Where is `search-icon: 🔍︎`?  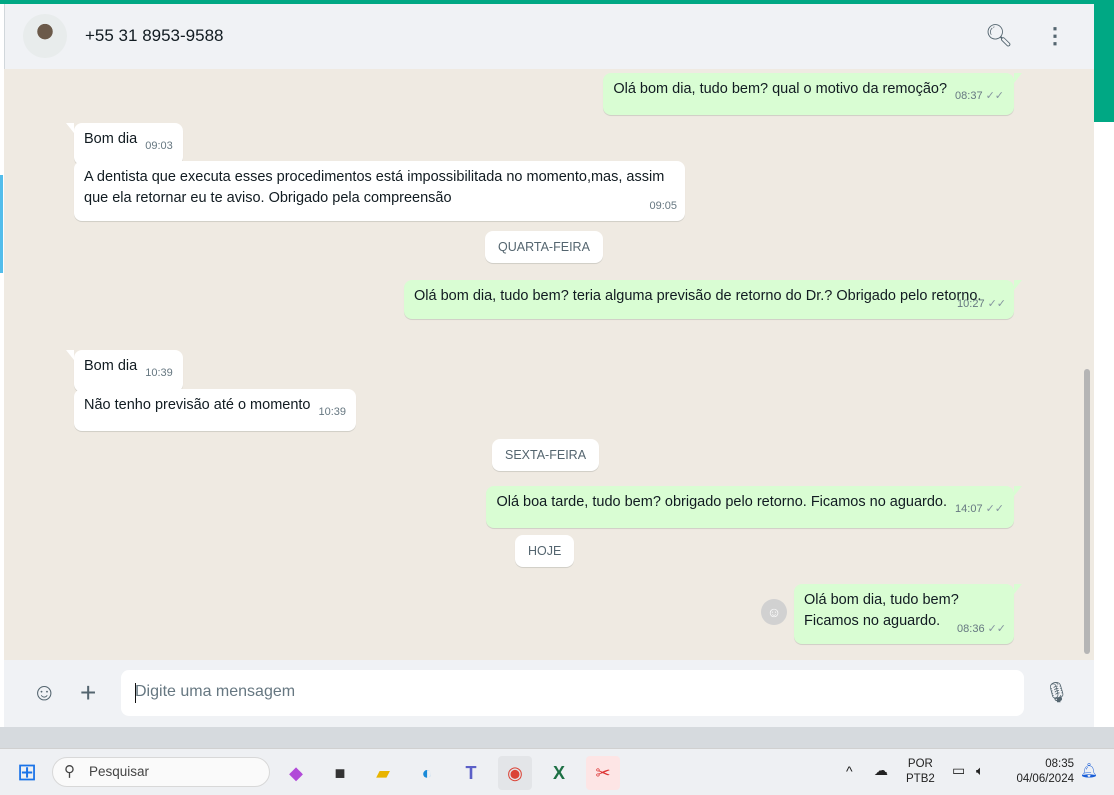 search-icon: 🔍︎ is located at coordinates (999, 36).